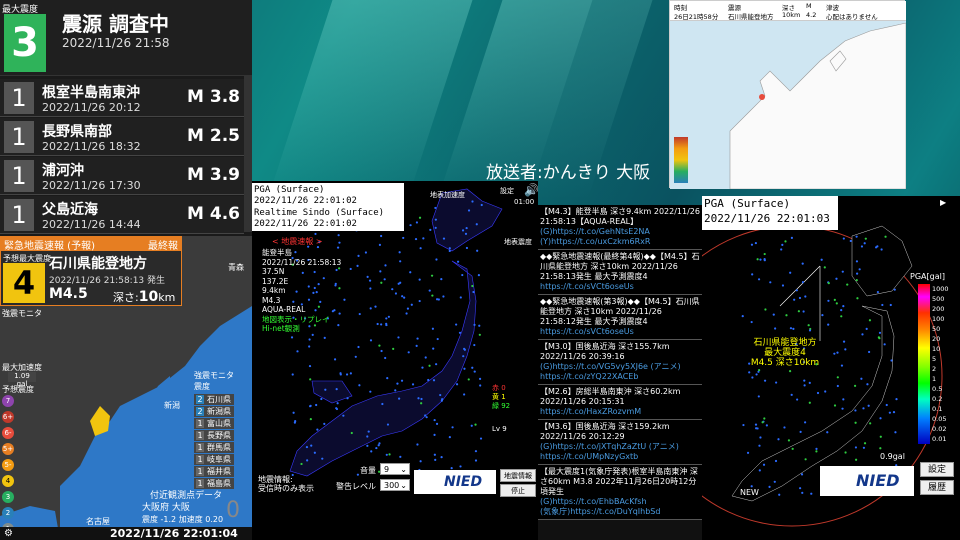  I want to click on legend-value: 0.02, so click(939, 429).